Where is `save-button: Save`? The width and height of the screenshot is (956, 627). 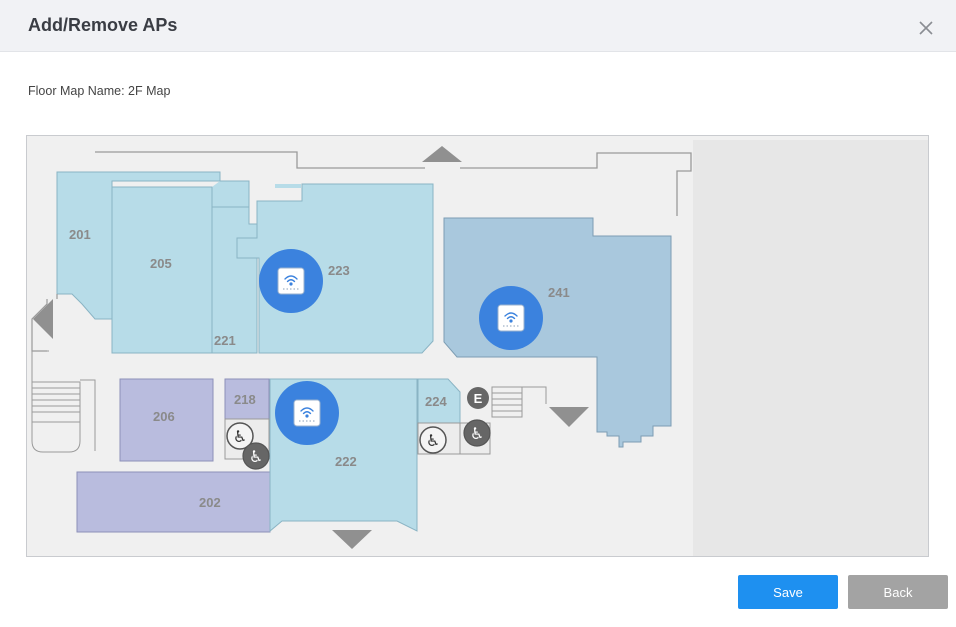 save-button: Save is located at coordinates (788, 592).